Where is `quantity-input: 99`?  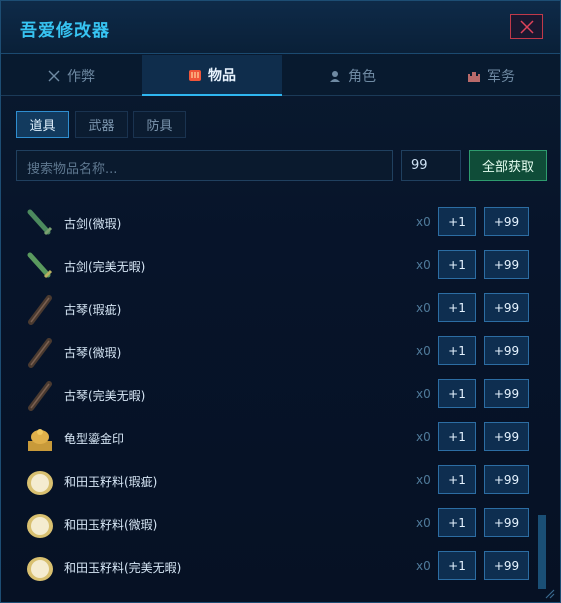
quantity-input: 99 is located at coordinates (431, 165).